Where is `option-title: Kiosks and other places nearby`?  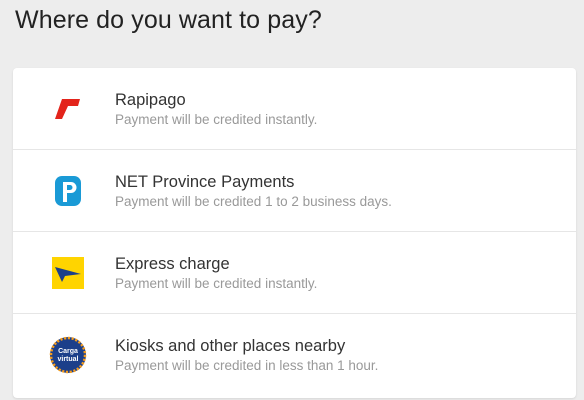
option-title: Kiosks and other places nearby is located at coordinates (230, 346).